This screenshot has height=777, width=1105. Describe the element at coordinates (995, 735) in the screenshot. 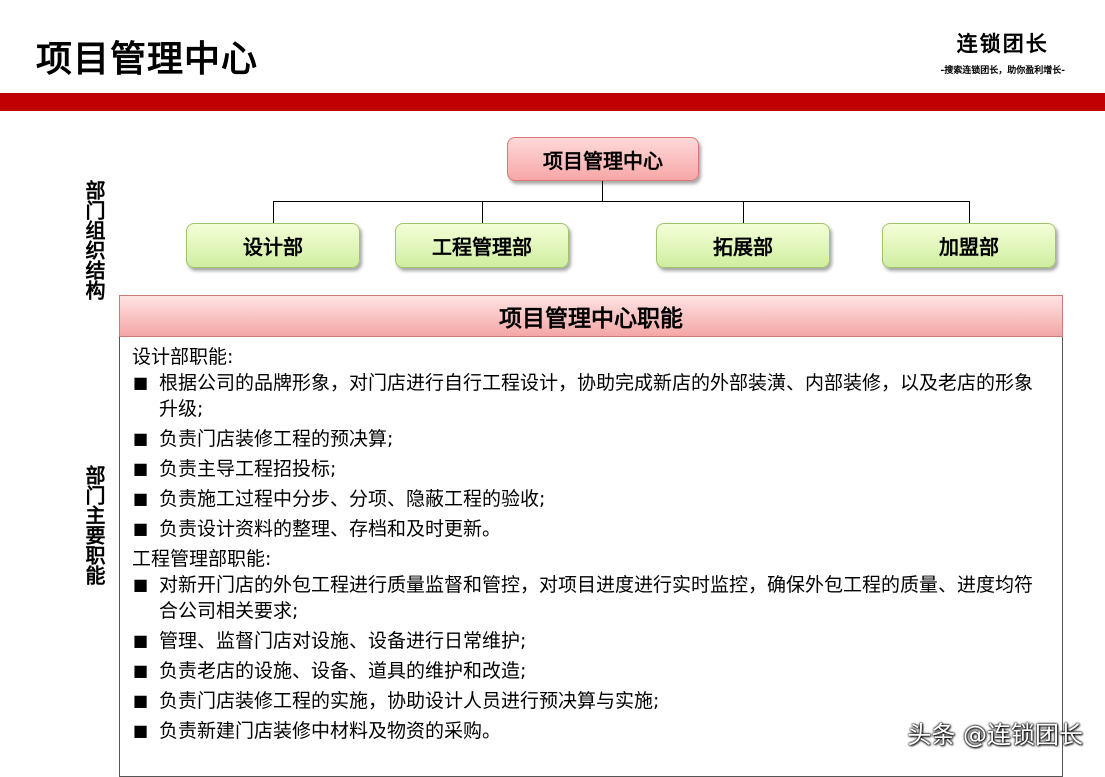

I see `watermark: 头条 @连锁团长` at that location.